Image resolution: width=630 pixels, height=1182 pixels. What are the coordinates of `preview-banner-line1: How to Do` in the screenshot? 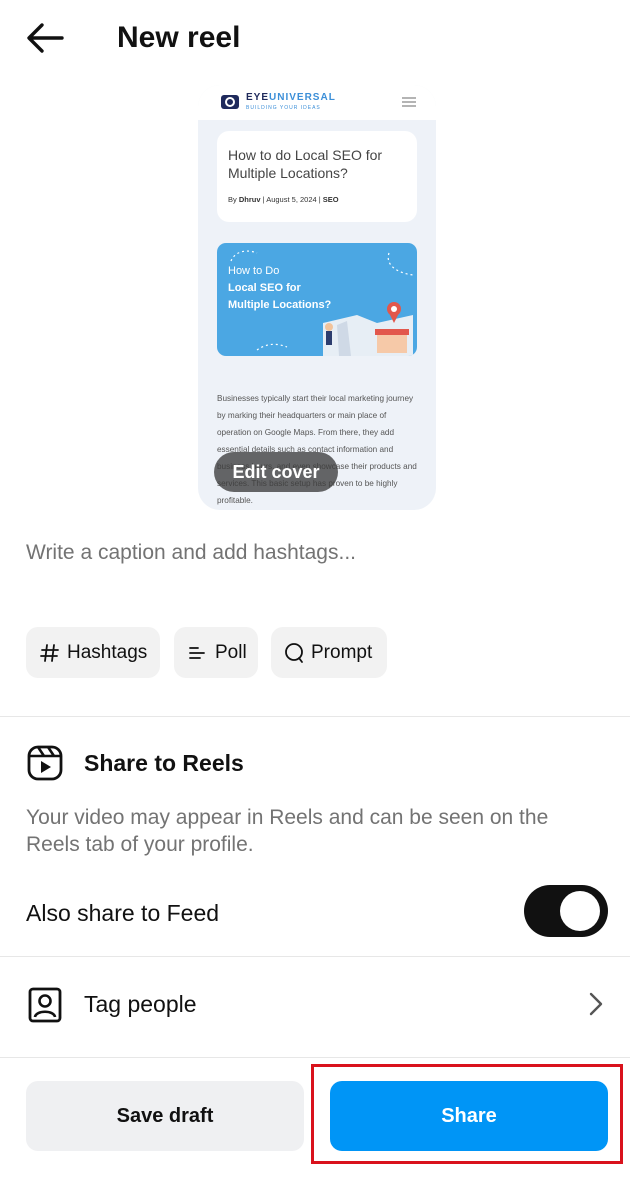 It's located at (254, 271).